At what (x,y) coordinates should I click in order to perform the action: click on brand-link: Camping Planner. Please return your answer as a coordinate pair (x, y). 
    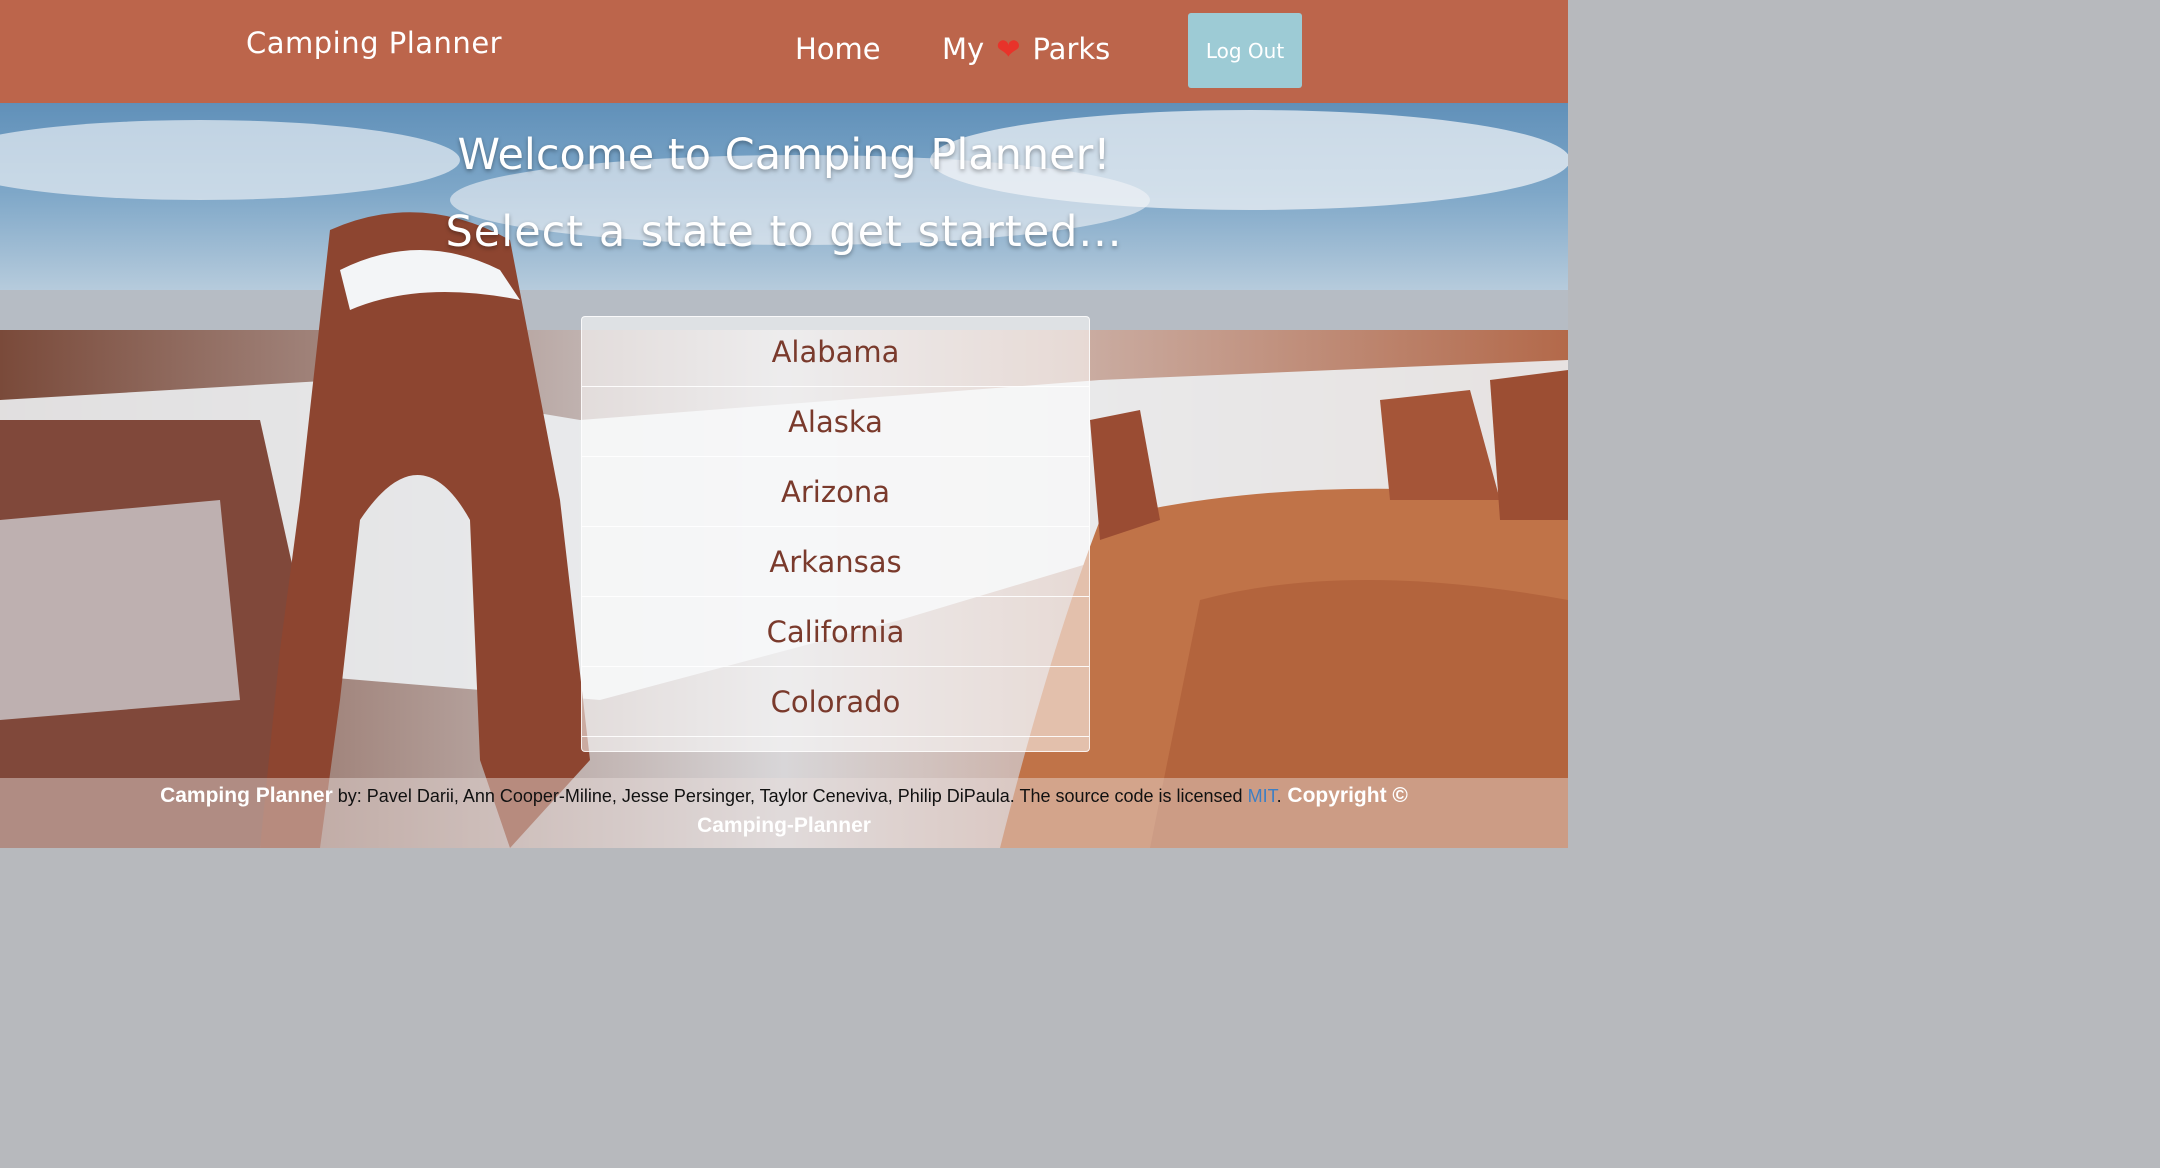
    Looking at the image, I should click on (374, 43).